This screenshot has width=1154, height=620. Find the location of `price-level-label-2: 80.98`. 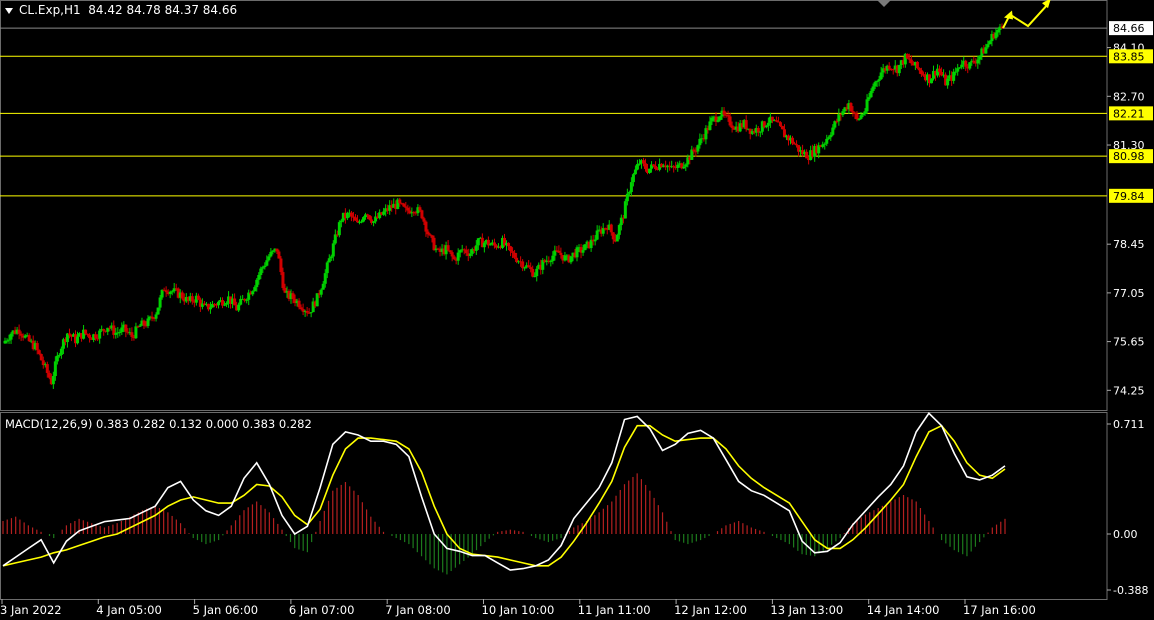

price-level-label-2: 80.98 is located at coordinates (1129, 156).